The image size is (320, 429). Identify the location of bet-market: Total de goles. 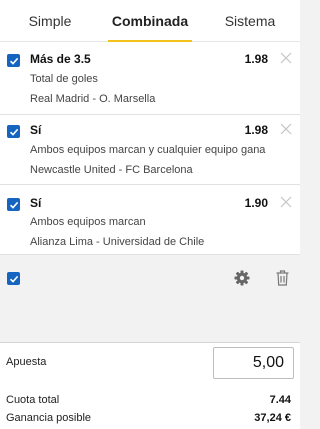
(64, 79).